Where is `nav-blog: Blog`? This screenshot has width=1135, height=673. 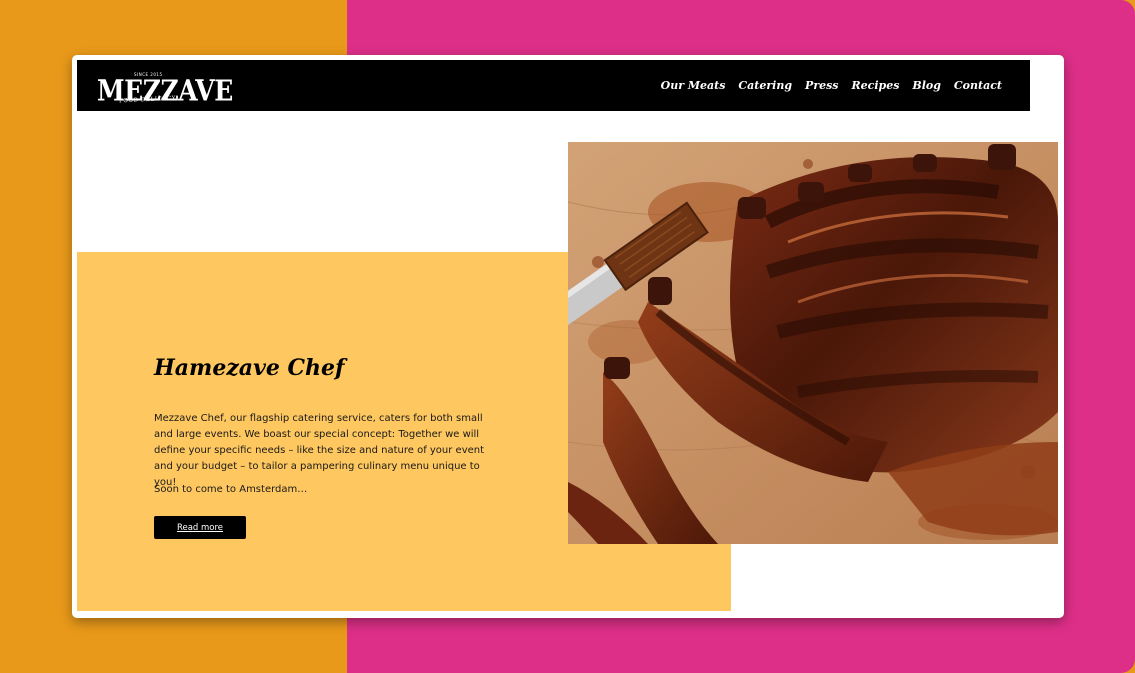 nav-blog: Blog is located at coordinates (926, 85).